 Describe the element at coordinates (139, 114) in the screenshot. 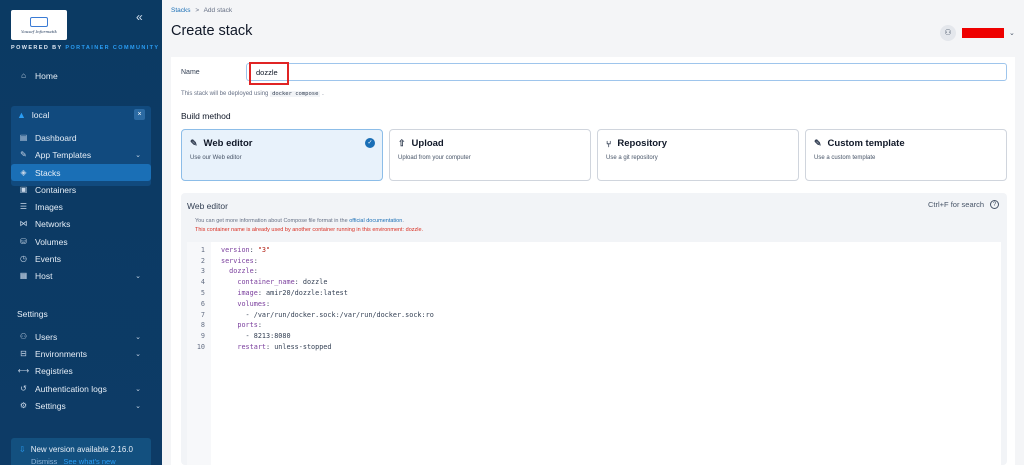

I see `close-environment-icon: ×` at that location.